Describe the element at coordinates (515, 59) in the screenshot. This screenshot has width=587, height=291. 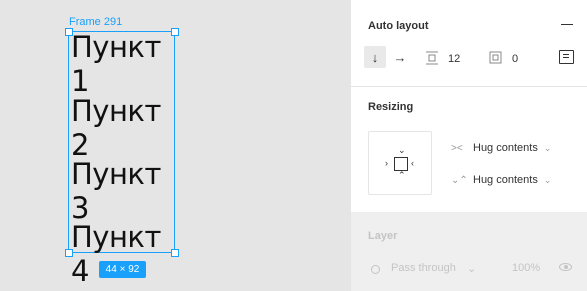
I see `padding-input: 0` at that location.